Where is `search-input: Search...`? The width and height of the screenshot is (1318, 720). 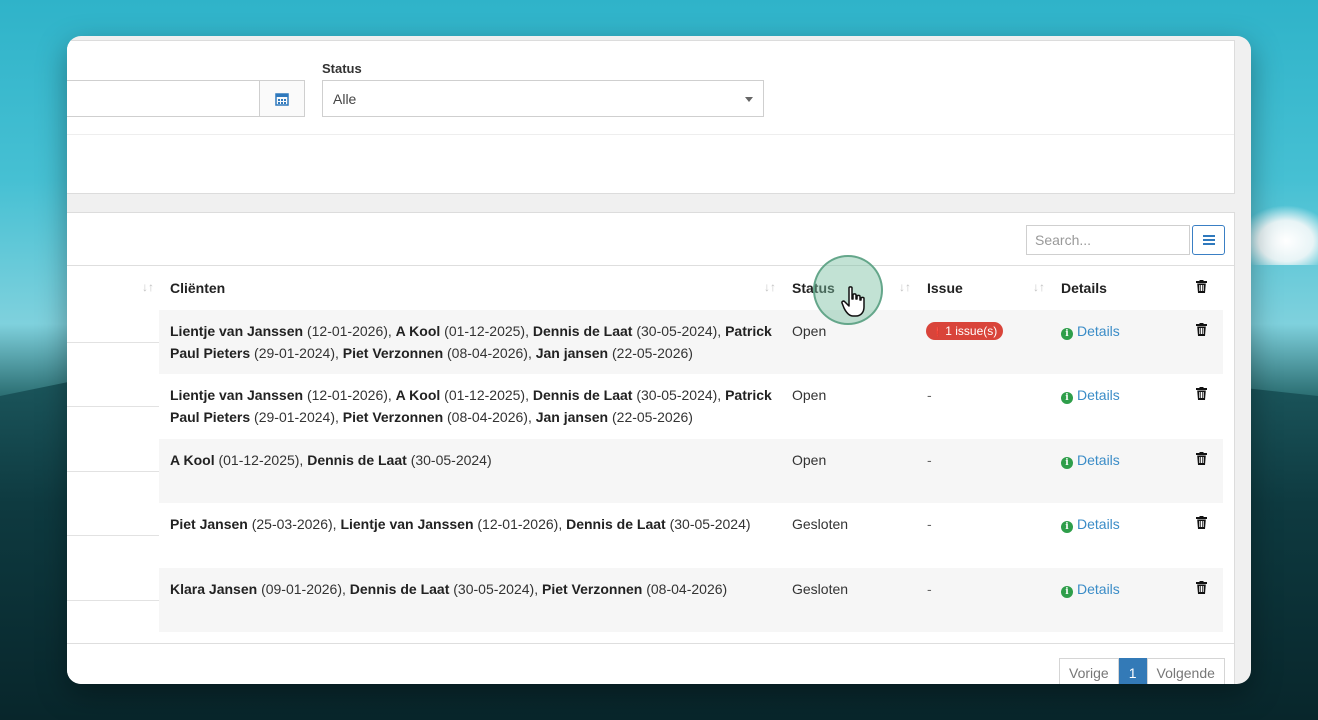 search-input: Search... is located at coordinates (1108, 240).